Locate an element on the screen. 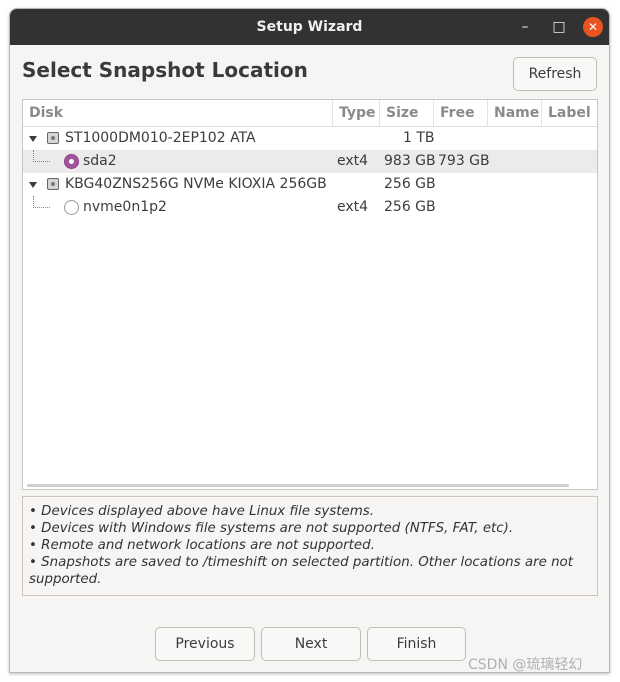 This screenshot has height=682, width=620. disk-size: 1 TB is located at coordinates (419, 138).